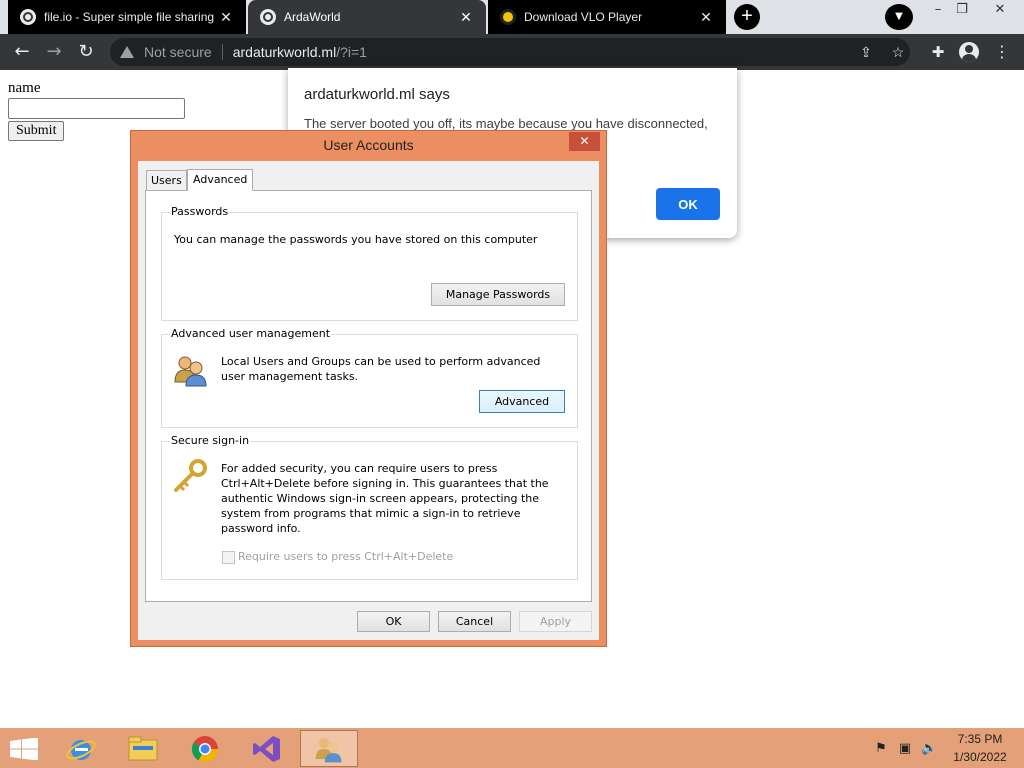 Image resolution: width=1024 pixels, height=768 pixels. What do you see at coordinates (284, 52) in the screenshot?
I see `url-host: ardaturkworld.ml` at bounding box center [284, 52].